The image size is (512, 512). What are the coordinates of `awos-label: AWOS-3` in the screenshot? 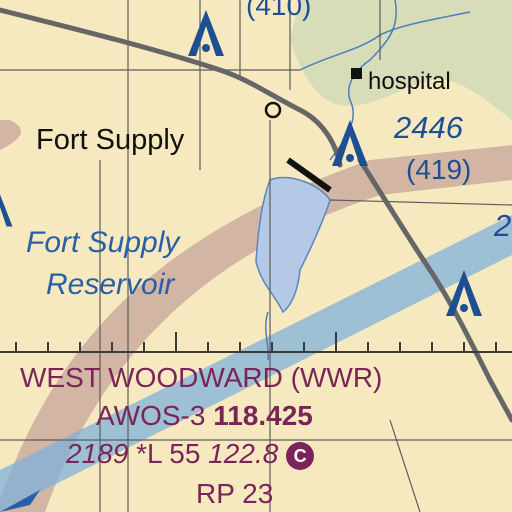 It's located at (151, 415).